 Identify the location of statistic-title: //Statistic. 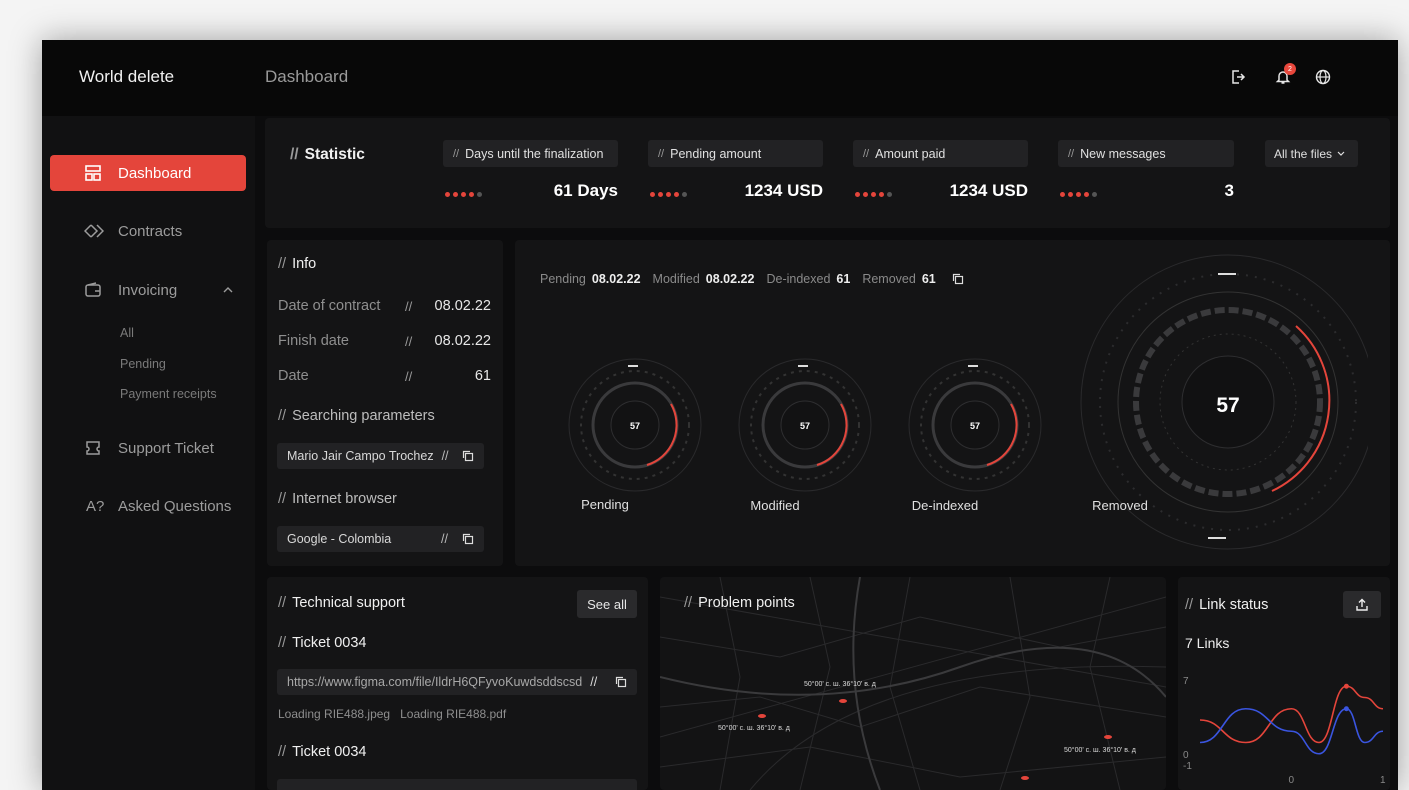
(327, 154).